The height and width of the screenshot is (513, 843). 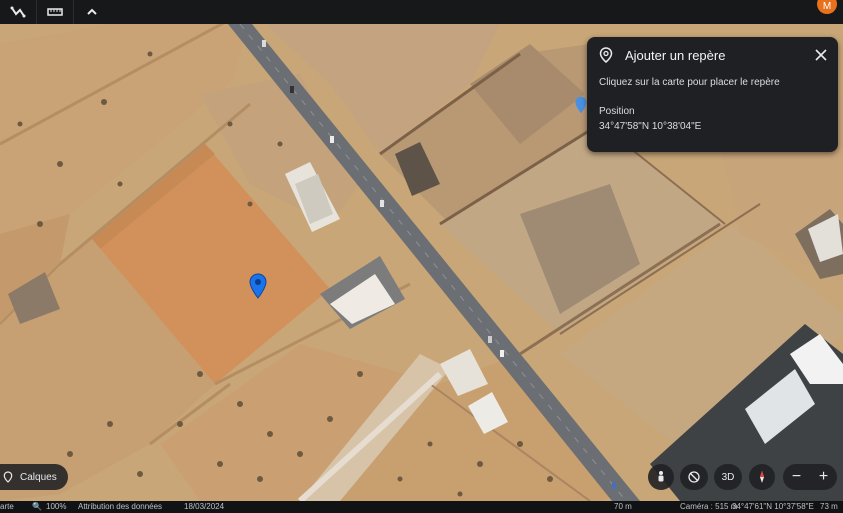 I want to click on position-label: Position, so click(x=617, y=111).